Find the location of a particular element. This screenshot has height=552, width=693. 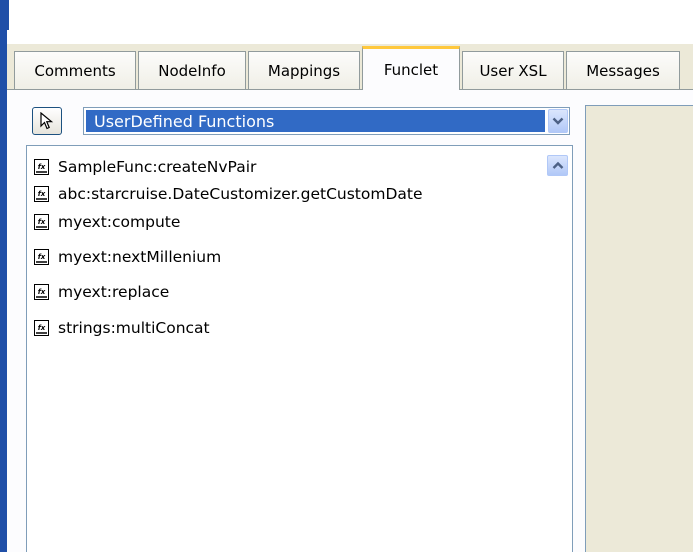

tab-label: Funclet is located at coordinates (411, 69).